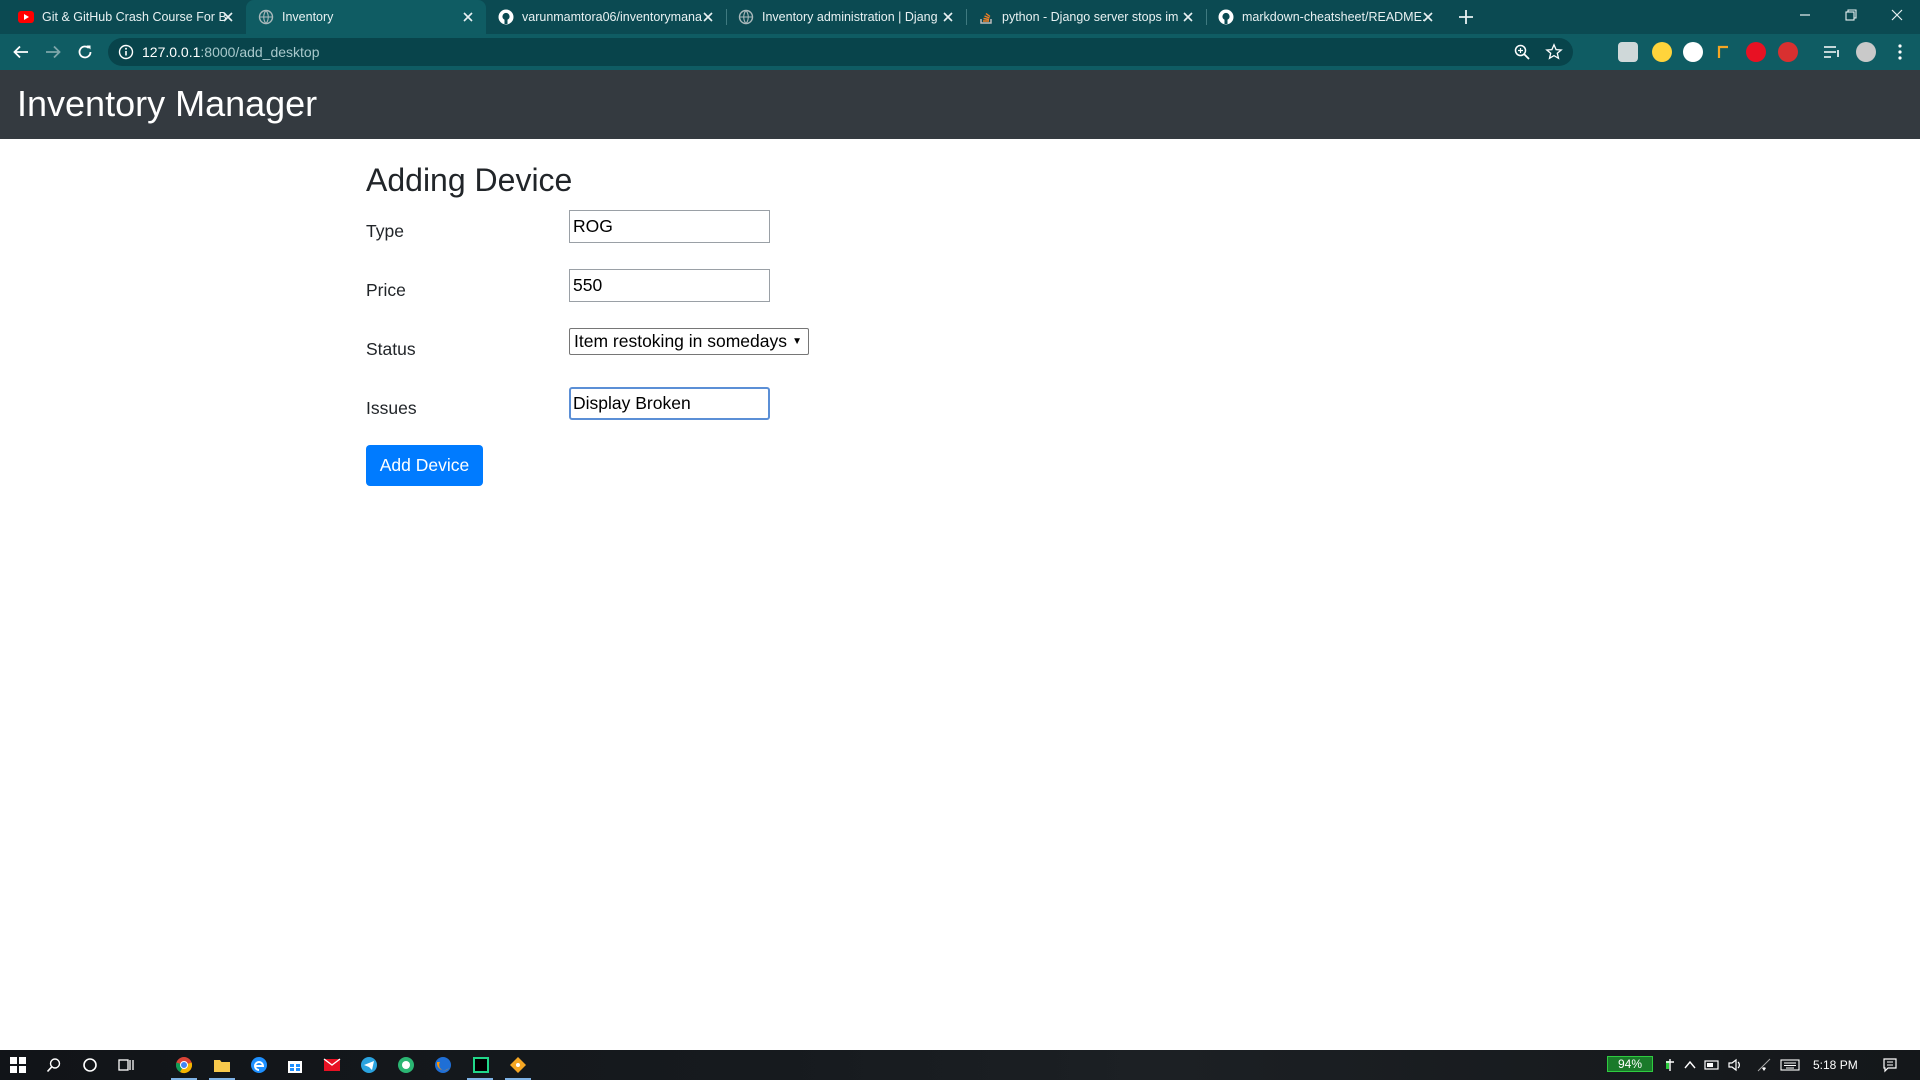 The image size is (1920, 1080). I want to click on issues-input, so click(669, 403).